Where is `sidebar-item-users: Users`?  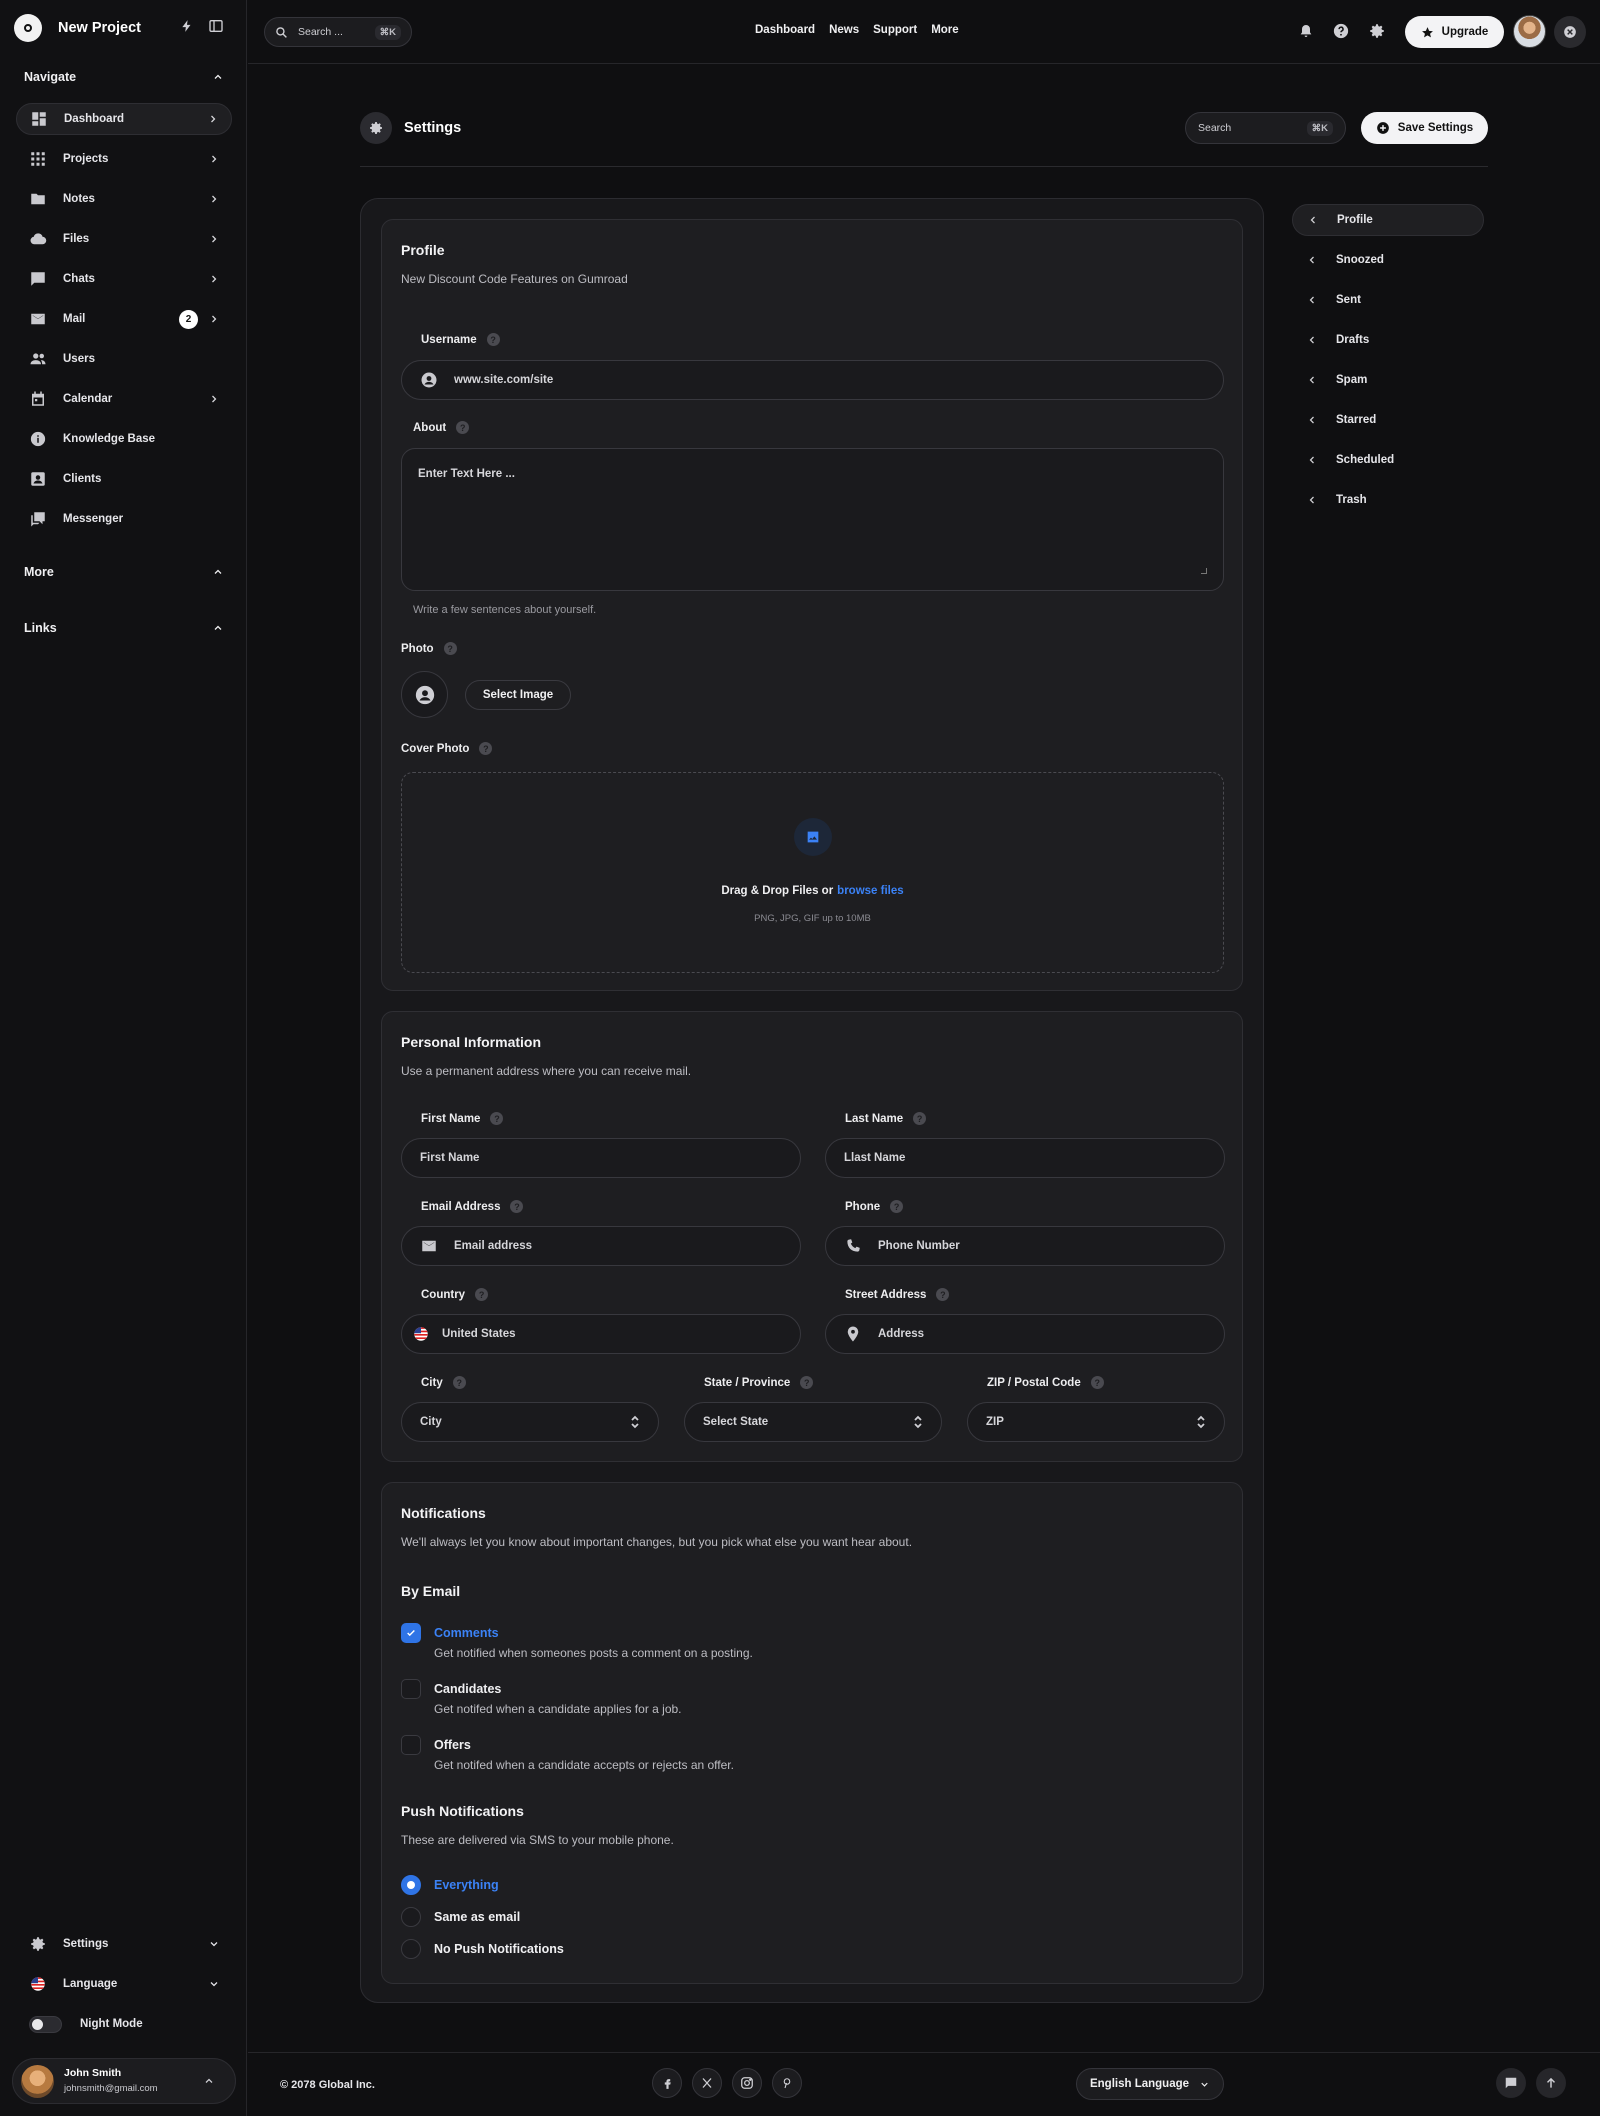
sidebar-item-users: Users is located at coordinates (124, 359).